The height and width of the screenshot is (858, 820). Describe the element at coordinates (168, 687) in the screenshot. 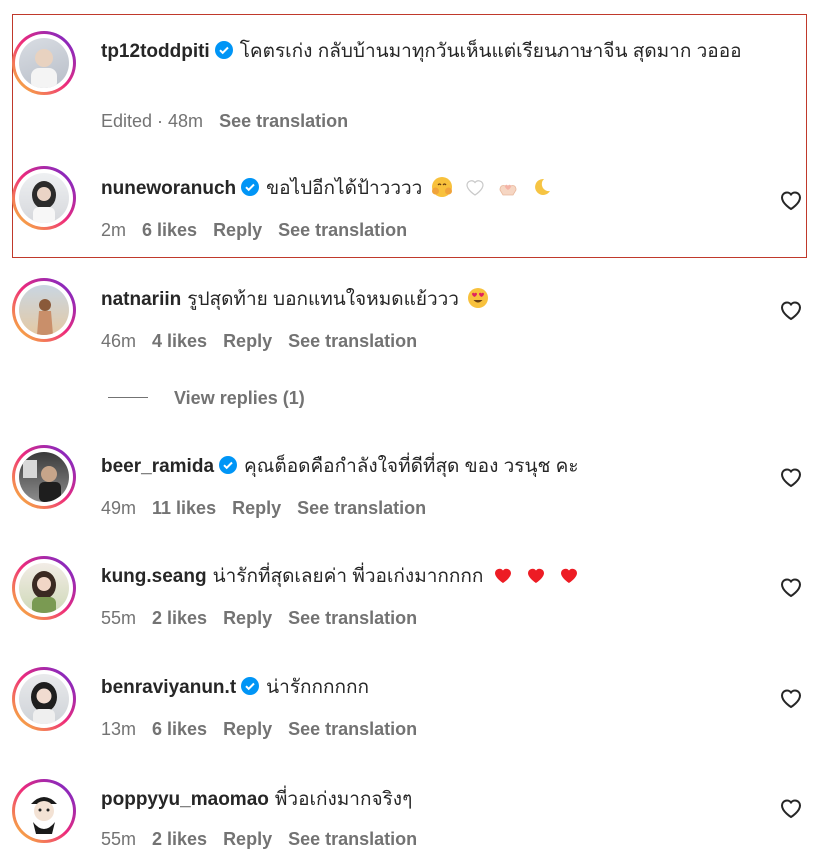

I see `comment-username: benraviyanun.t` at that location.